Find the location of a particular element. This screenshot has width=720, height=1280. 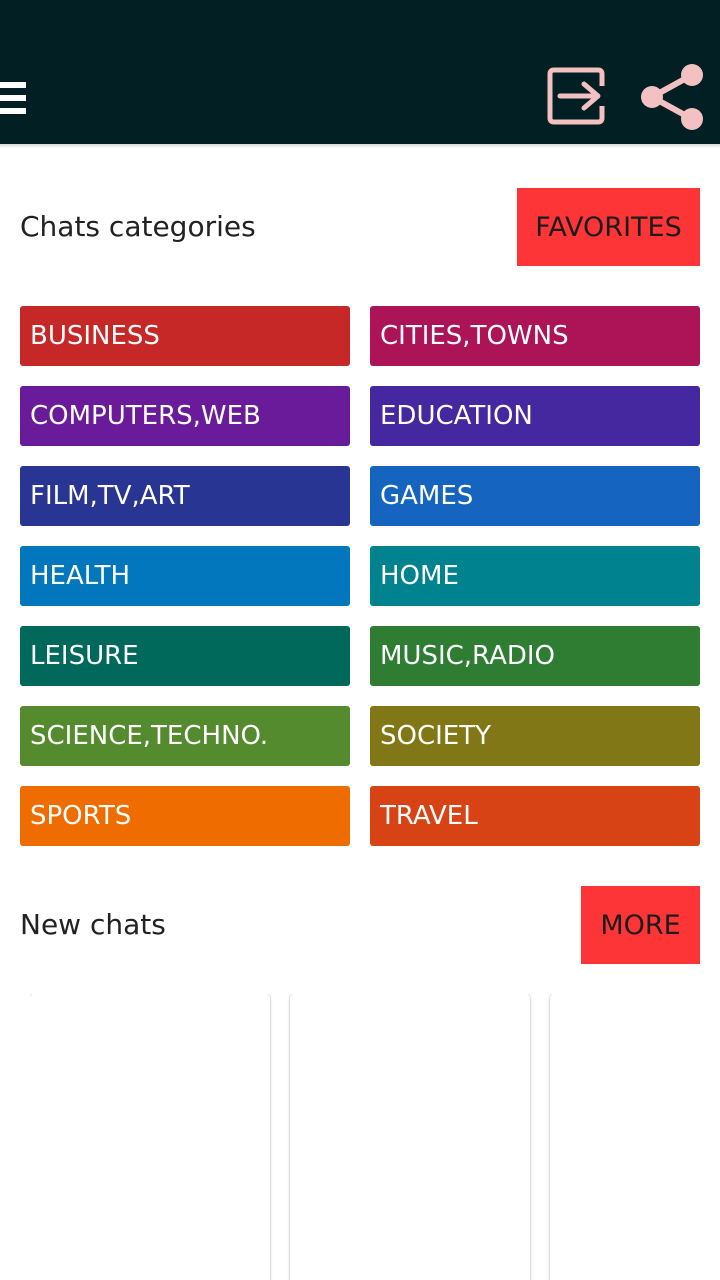

more-button: MORE is located at coordinates (640, 925).